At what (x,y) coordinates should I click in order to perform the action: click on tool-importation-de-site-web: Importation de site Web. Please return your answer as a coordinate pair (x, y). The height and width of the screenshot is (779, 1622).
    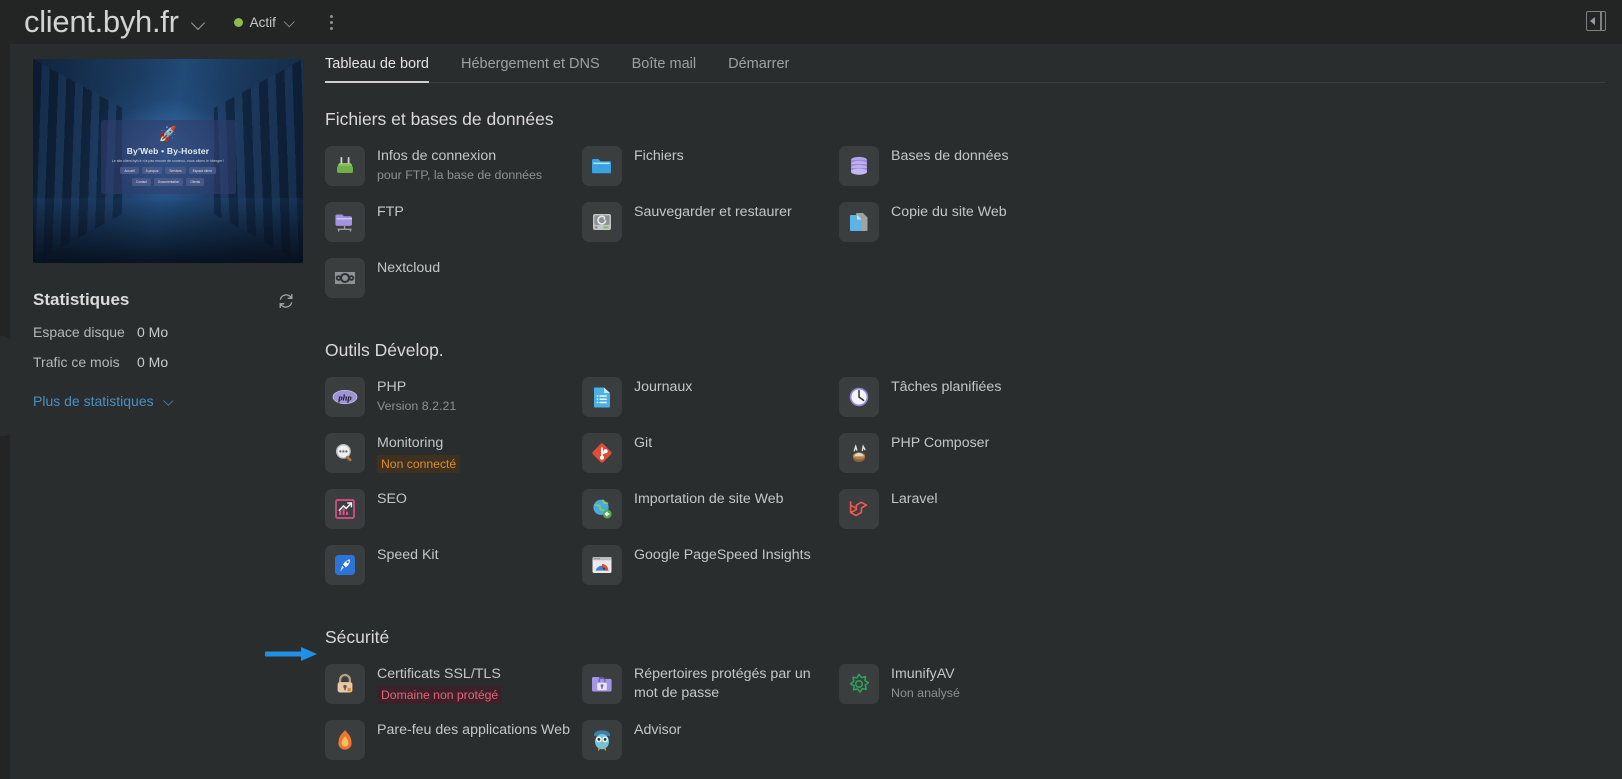
    Looking at the image, I should click on (710, 509).